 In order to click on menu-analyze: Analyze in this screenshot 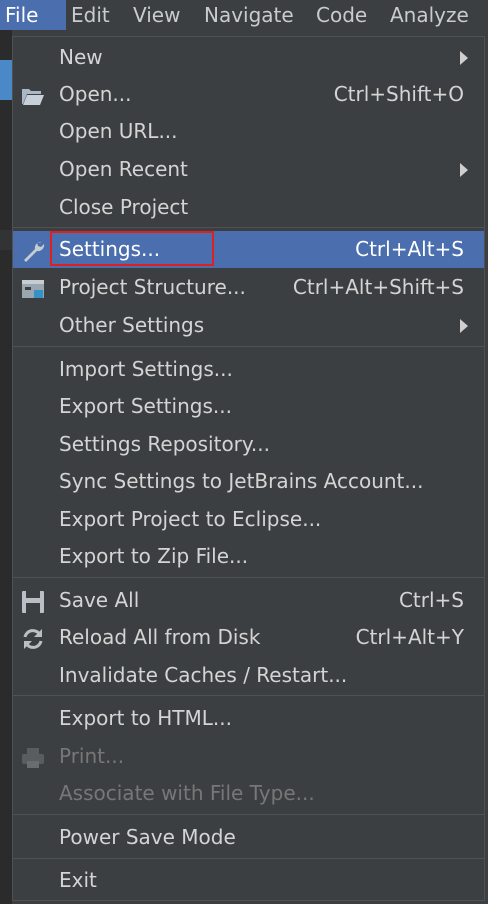, I will do `click(435, 15)`.